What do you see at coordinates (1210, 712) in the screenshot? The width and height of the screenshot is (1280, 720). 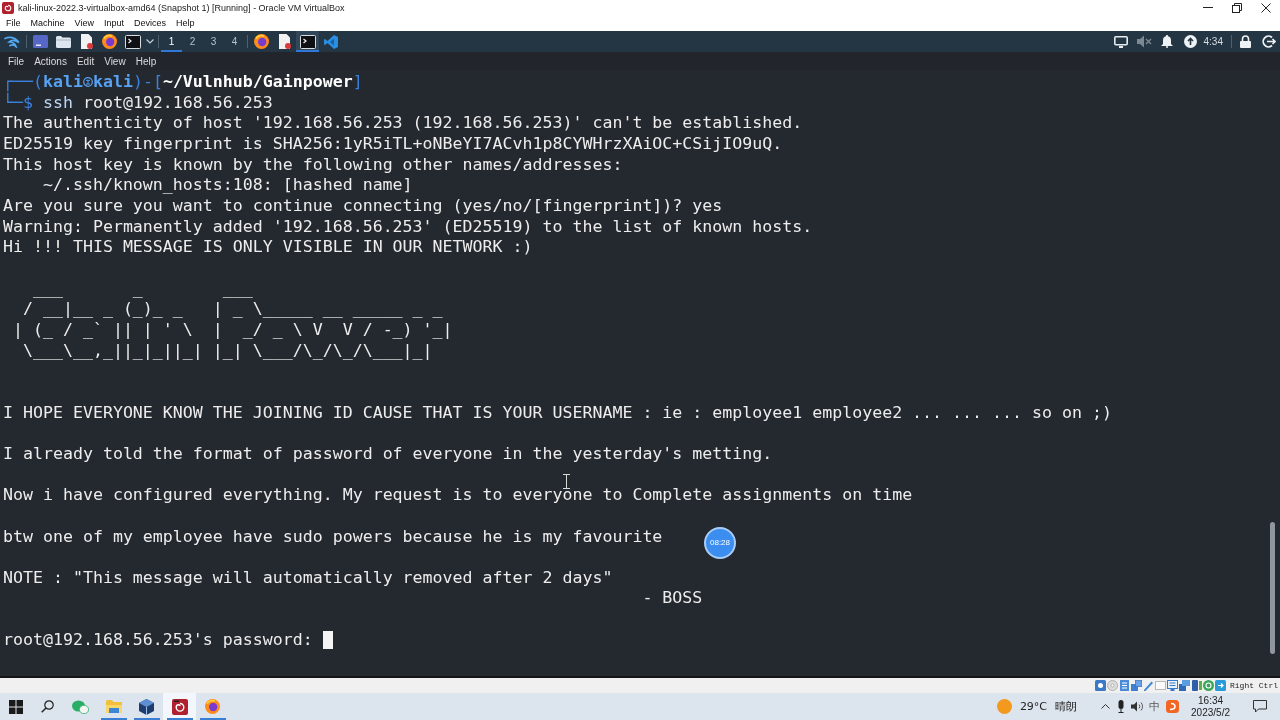 I see `taskbar-date: 2023/5/2` at bounding box center [1210, 712].